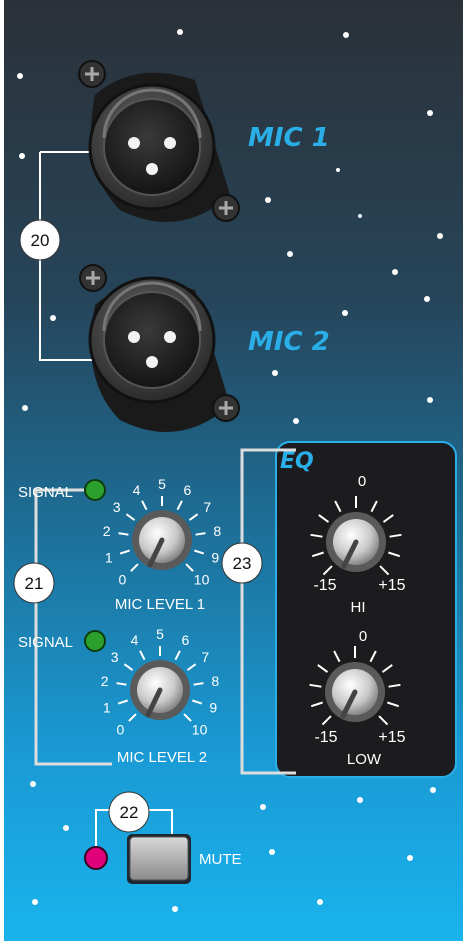 Image resolution: width=463 pixels, height=941 pixels. I want to click on mic-level-2-knob, so click(160, 690).